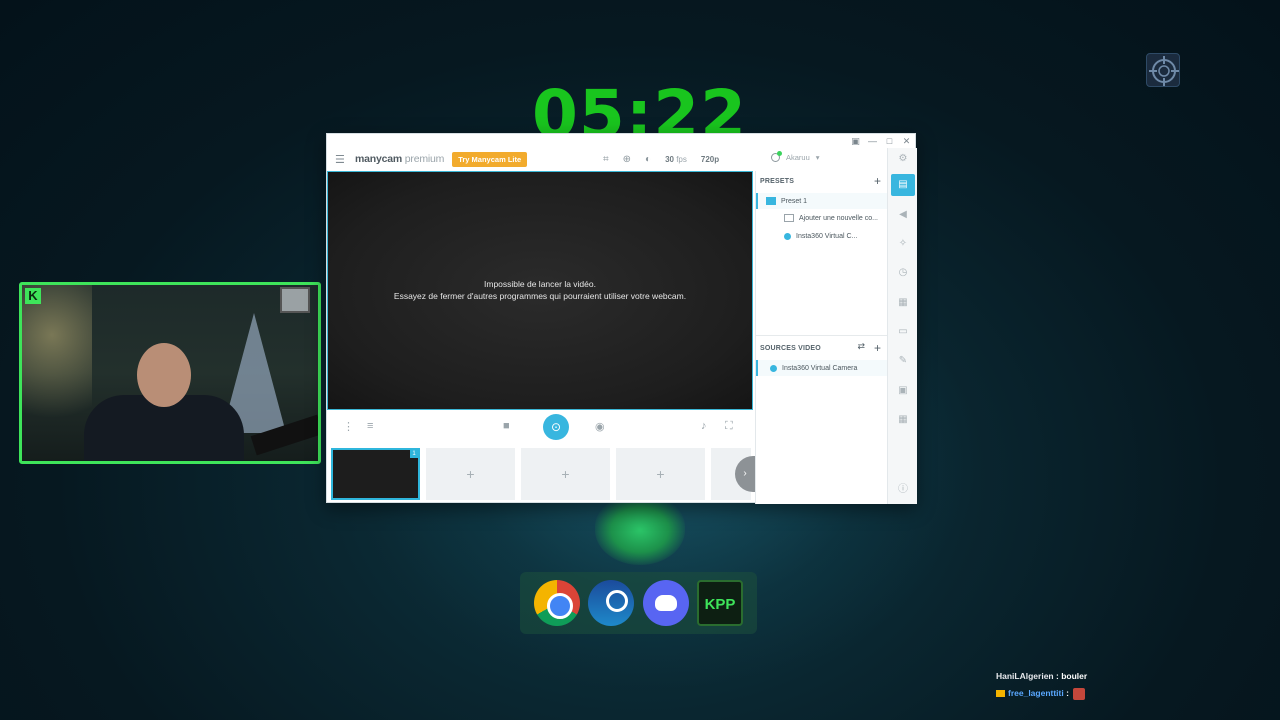  I want to click on resolution-selector: 720p, so click(710, 159).